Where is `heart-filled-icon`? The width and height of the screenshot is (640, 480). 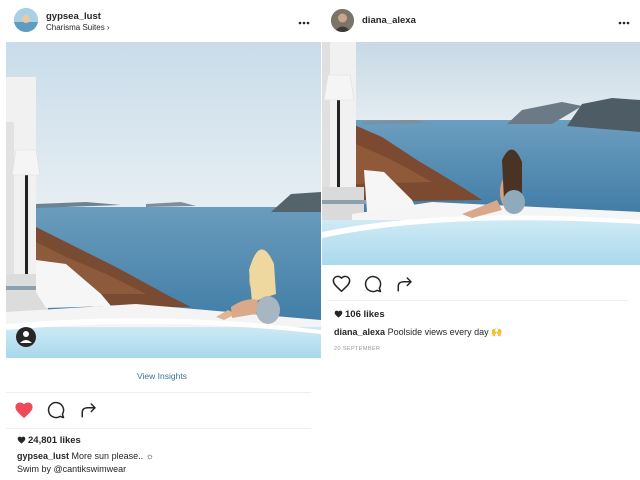 heart-filled-icon is located at coordinates (24, 410).